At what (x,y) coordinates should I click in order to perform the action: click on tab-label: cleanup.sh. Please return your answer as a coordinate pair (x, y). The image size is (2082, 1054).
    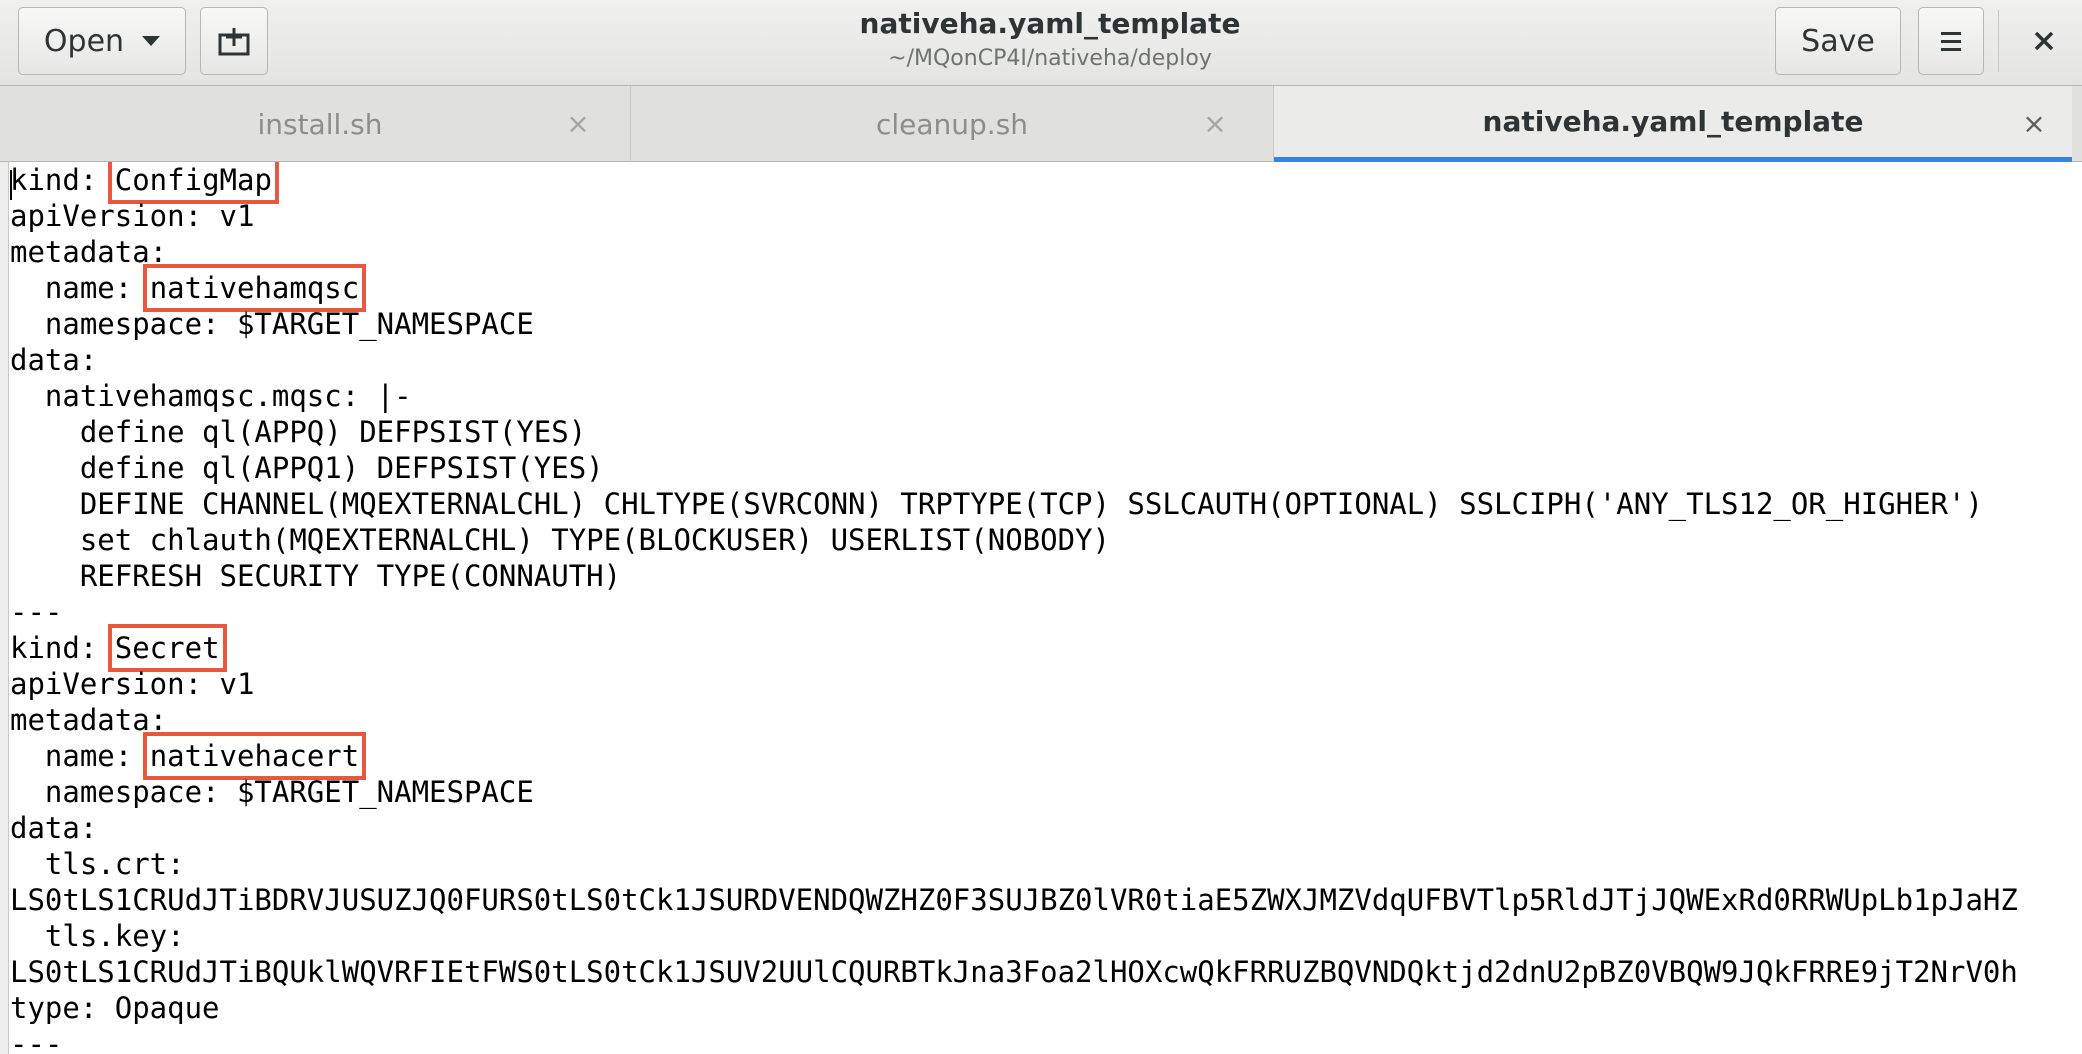
    Looking at the image, I should click on (952, 124).